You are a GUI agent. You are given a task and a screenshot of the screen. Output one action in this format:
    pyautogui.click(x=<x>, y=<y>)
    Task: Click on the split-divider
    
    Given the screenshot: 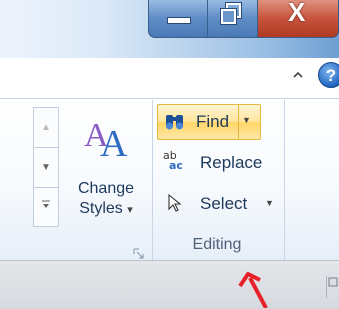 What is the action you would take?
    pyautogui.click(x=238, y=122)
    